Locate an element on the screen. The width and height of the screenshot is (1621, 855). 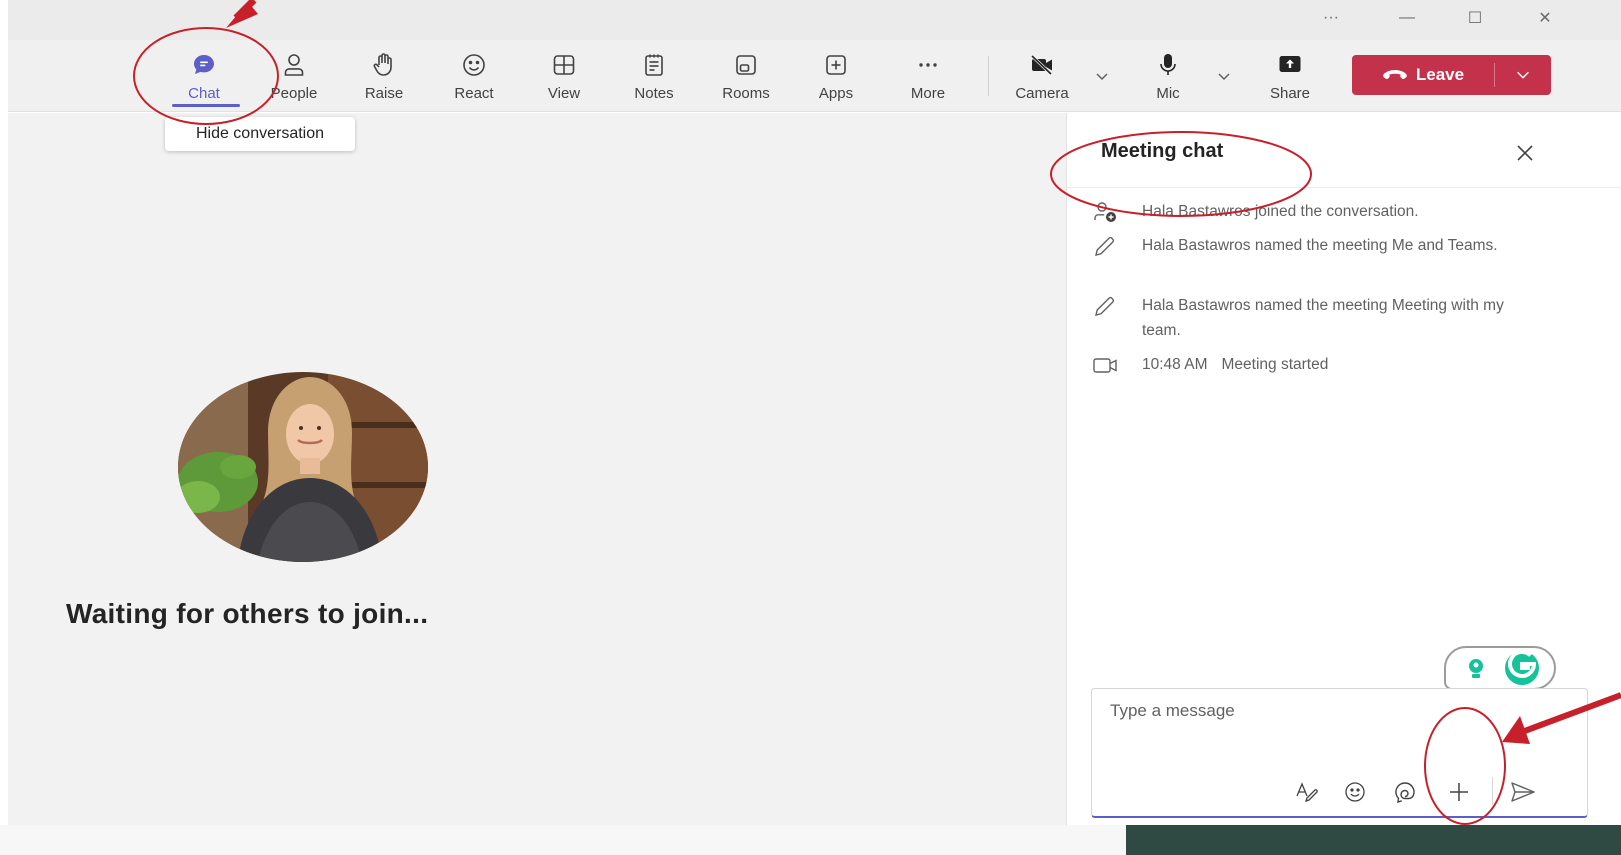
leave-options-button is located at coordinates (1523, 75).